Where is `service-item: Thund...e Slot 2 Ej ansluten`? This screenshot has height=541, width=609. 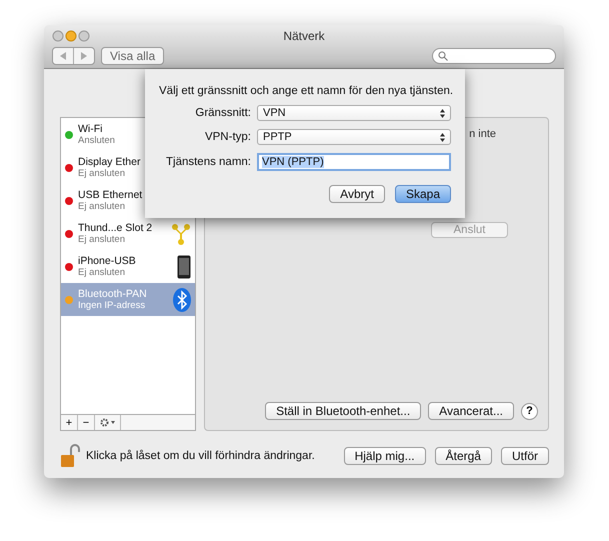
service-item: Thund...e Slot 2 Ej ansluten is located at coordinates (128, 233).